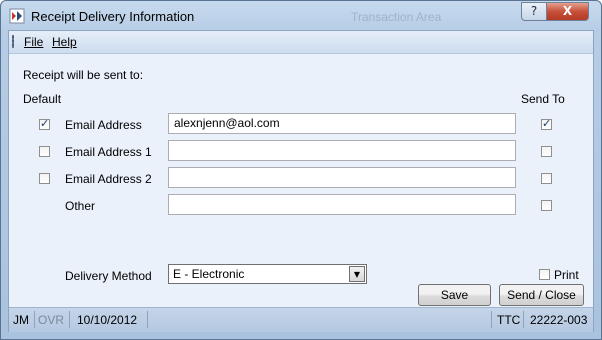  What do you see at coordinates (342, 150) in the screenshot?
I see `email-address-1-field` at bounding box center [342, 150].